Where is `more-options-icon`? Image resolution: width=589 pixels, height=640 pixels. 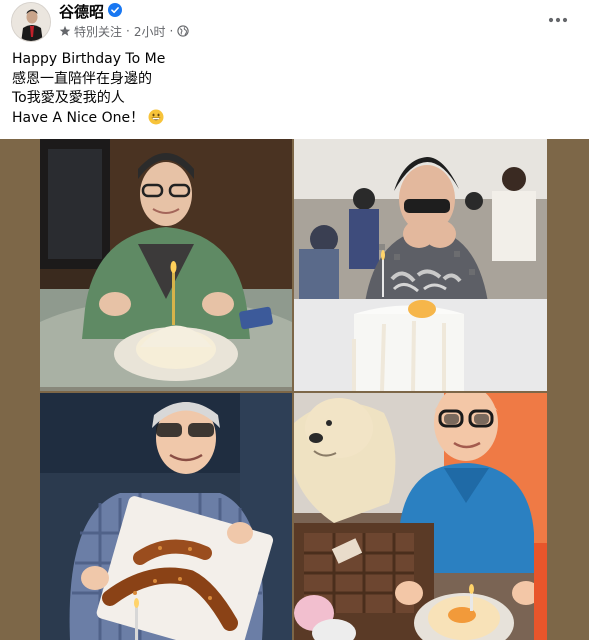
more-options-icon is located at coordinates (558, 20).